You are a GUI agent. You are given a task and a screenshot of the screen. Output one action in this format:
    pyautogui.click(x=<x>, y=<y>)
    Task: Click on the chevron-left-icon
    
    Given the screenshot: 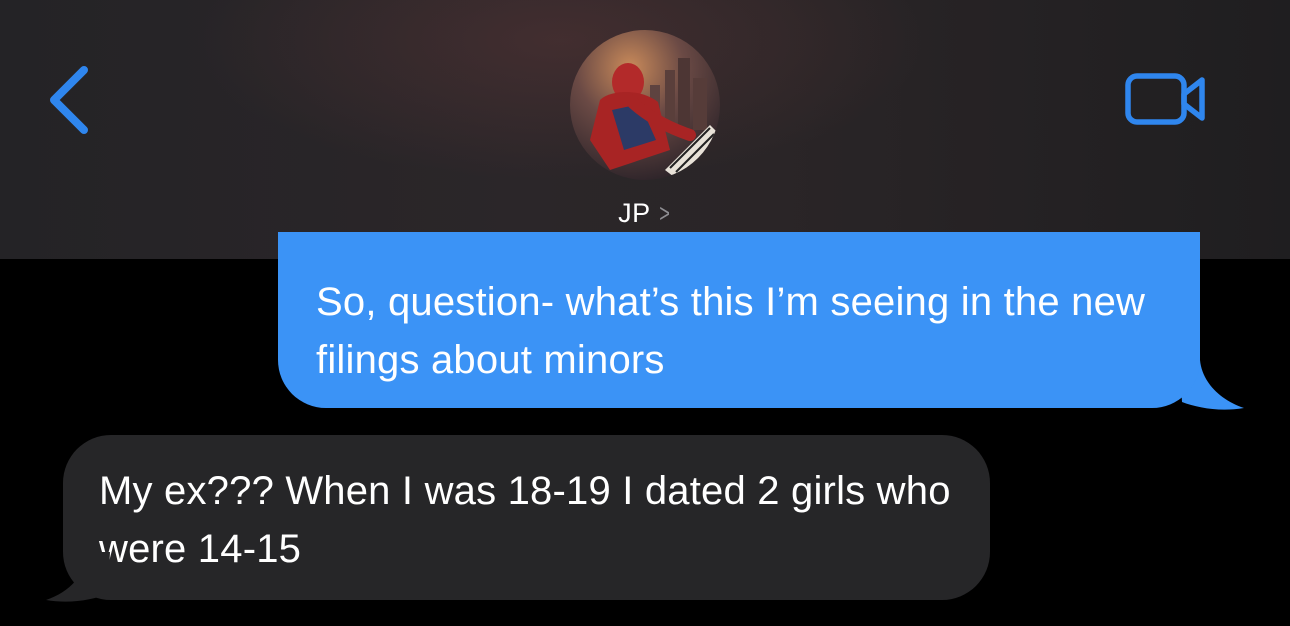 What is the action you would take?
    pyautogui.click(x=69, y=100)
    